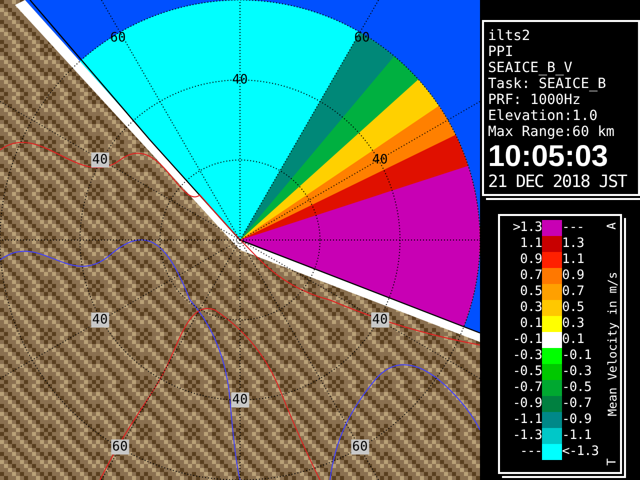 The image size is (640, 480). What do you see at coordinates (581, 452) in the screenshot?
I see `legend-label: <-1.3` at bounding box center [581, 452].